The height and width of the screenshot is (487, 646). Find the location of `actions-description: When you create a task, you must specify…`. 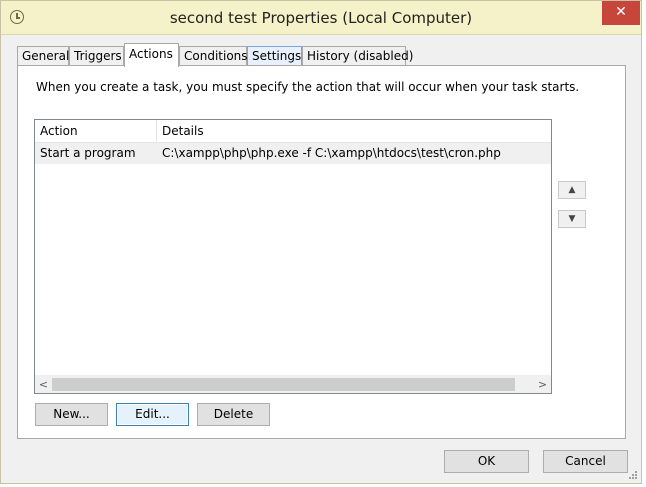

actions-description: When you create a task, you must specify… is located at coordinates (308, 87).